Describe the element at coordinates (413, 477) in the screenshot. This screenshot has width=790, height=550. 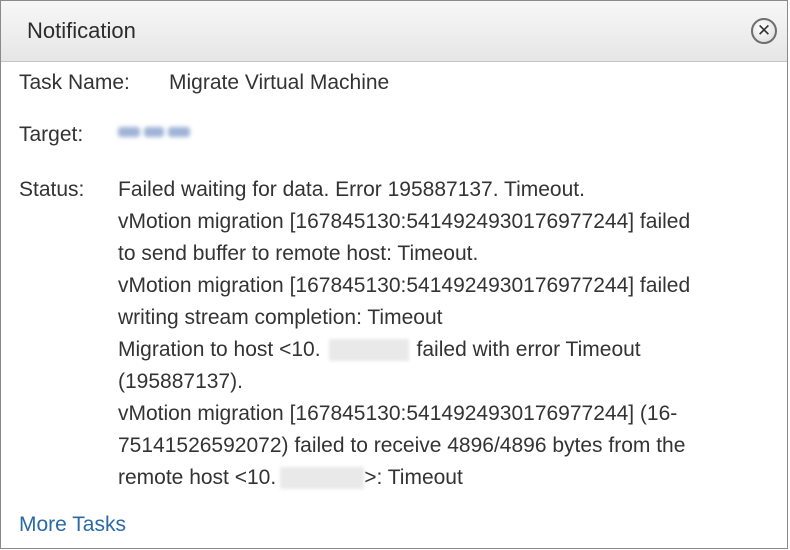
I see `remote-host-suffix: >: Timeout` at that location.